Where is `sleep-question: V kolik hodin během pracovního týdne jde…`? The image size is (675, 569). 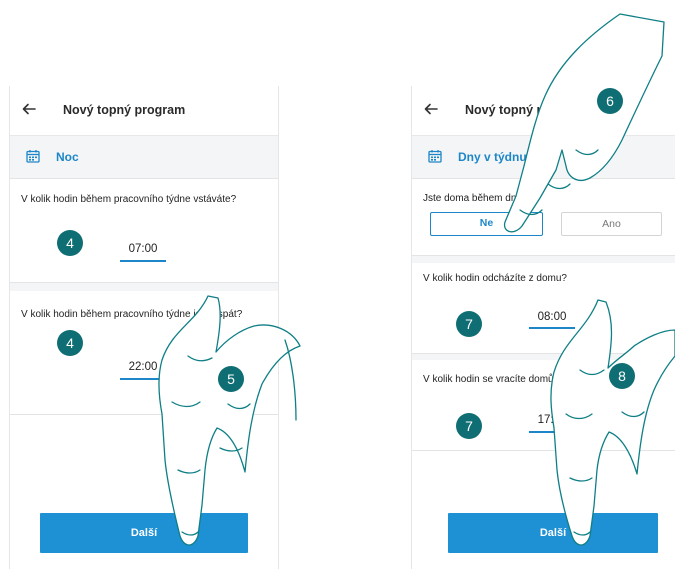
sleep-question: V kolik hodin během pracovního týdne jde… is located at coordinates (132, 314).